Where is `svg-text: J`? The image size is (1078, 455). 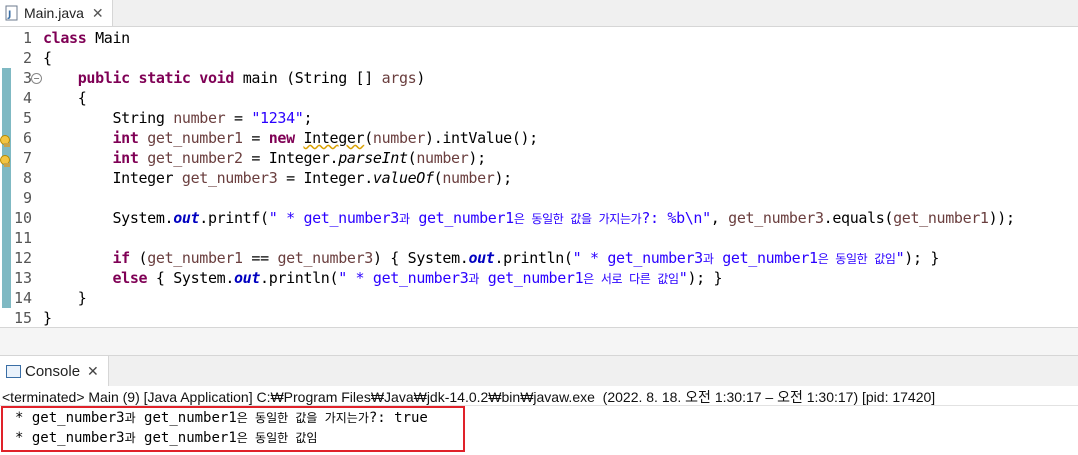
svg-text: J is located at coordinates (9, 15).